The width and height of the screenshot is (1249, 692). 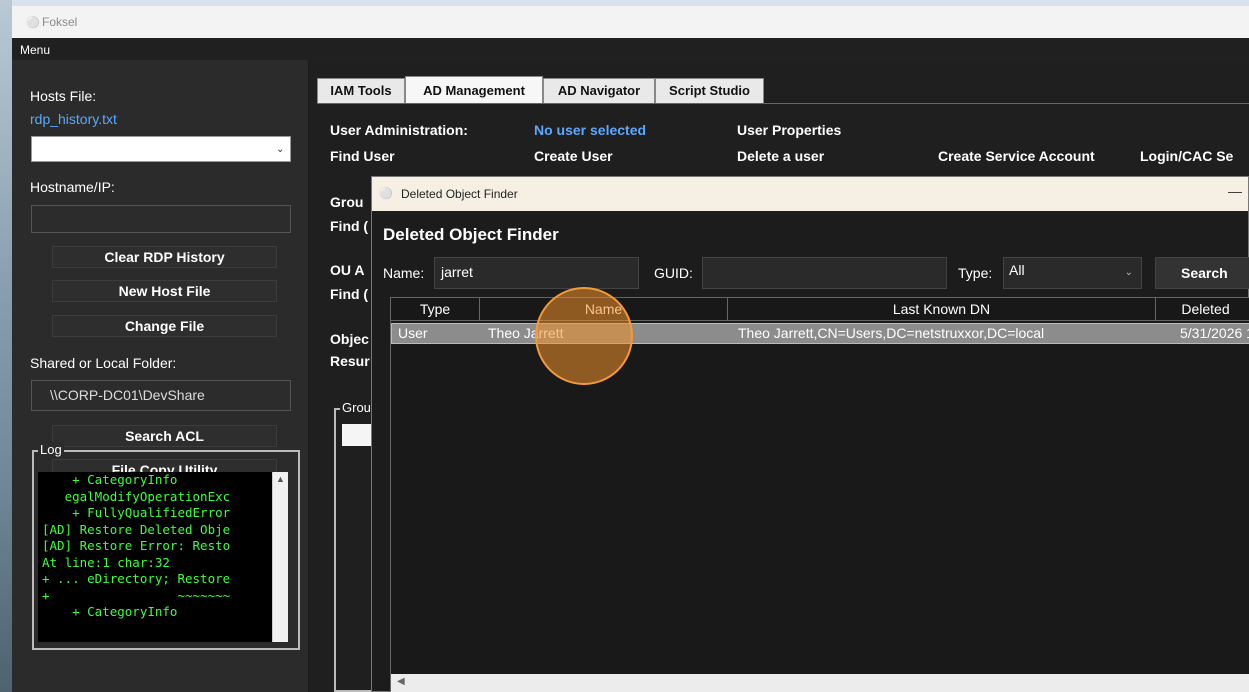 I want to click on new-host-file-button: New Host File, so click(x=164, y=291).